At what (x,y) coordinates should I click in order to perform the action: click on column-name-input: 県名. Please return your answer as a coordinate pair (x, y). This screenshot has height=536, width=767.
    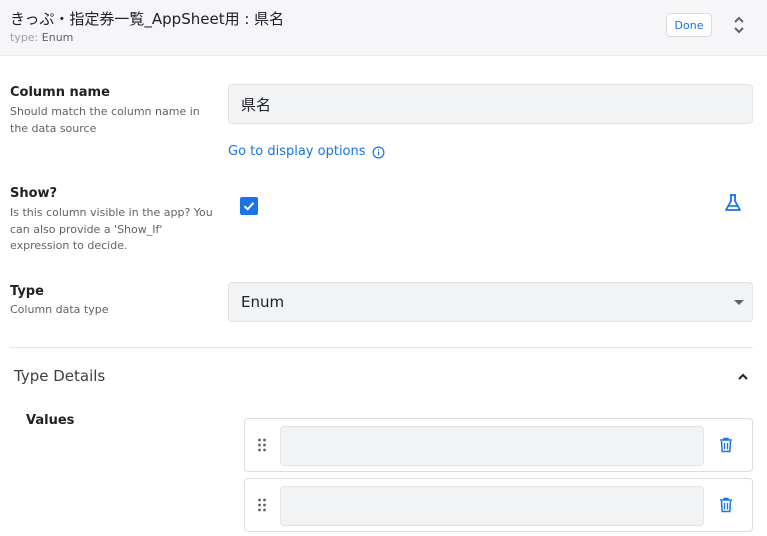
    Looking at the image, I should click on (490, 104).